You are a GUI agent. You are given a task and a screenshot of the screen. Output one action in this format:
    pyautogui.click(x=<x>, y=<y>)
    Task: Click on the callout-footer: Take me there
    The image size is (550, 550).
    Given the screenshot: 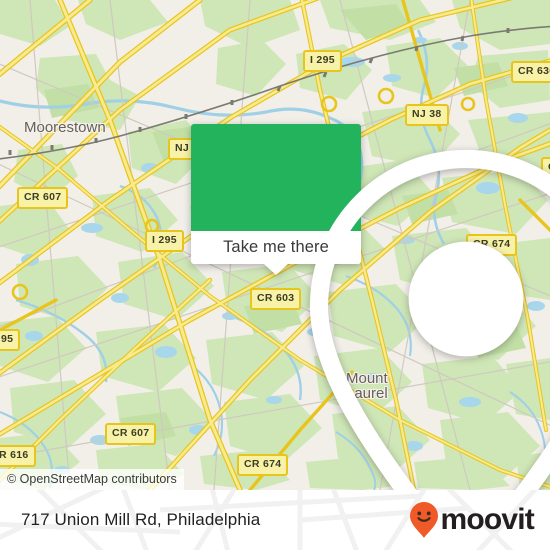 What is the action you would take?
    pyautogui.click(x=276, y=253)
    